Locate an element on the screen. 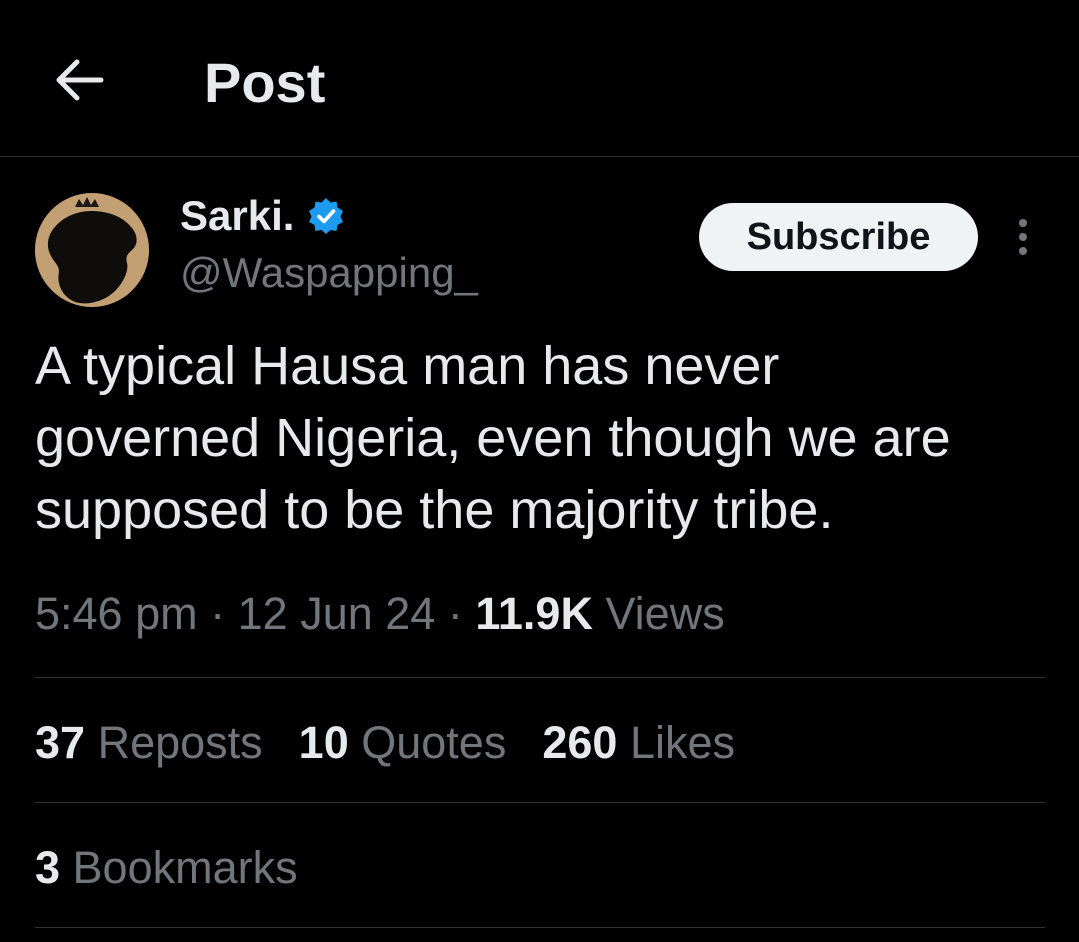 The image size is (1079, 942). page-title: Post is located at coordinates (265, 82).